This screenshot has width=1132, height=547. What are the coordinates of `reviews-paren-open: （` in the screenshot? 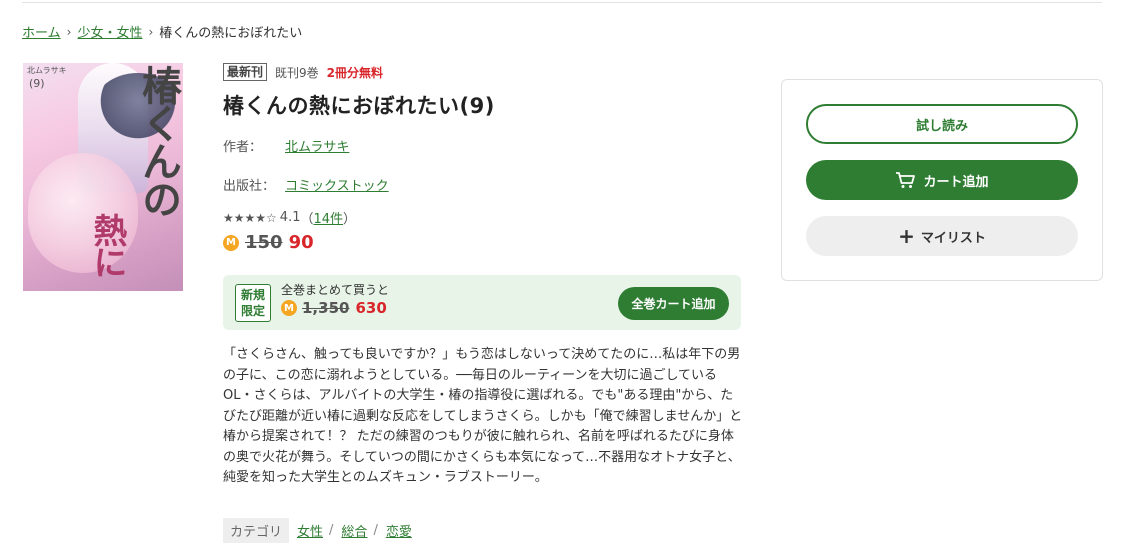 It's located at (307, 219).